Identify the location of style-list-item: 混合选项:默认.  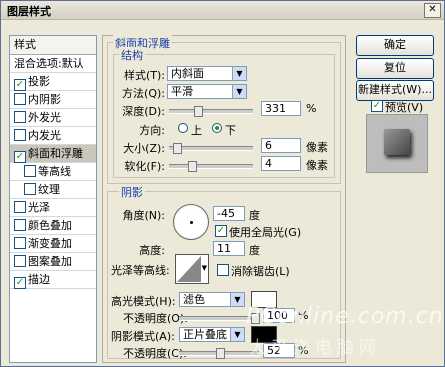
(53, 64).